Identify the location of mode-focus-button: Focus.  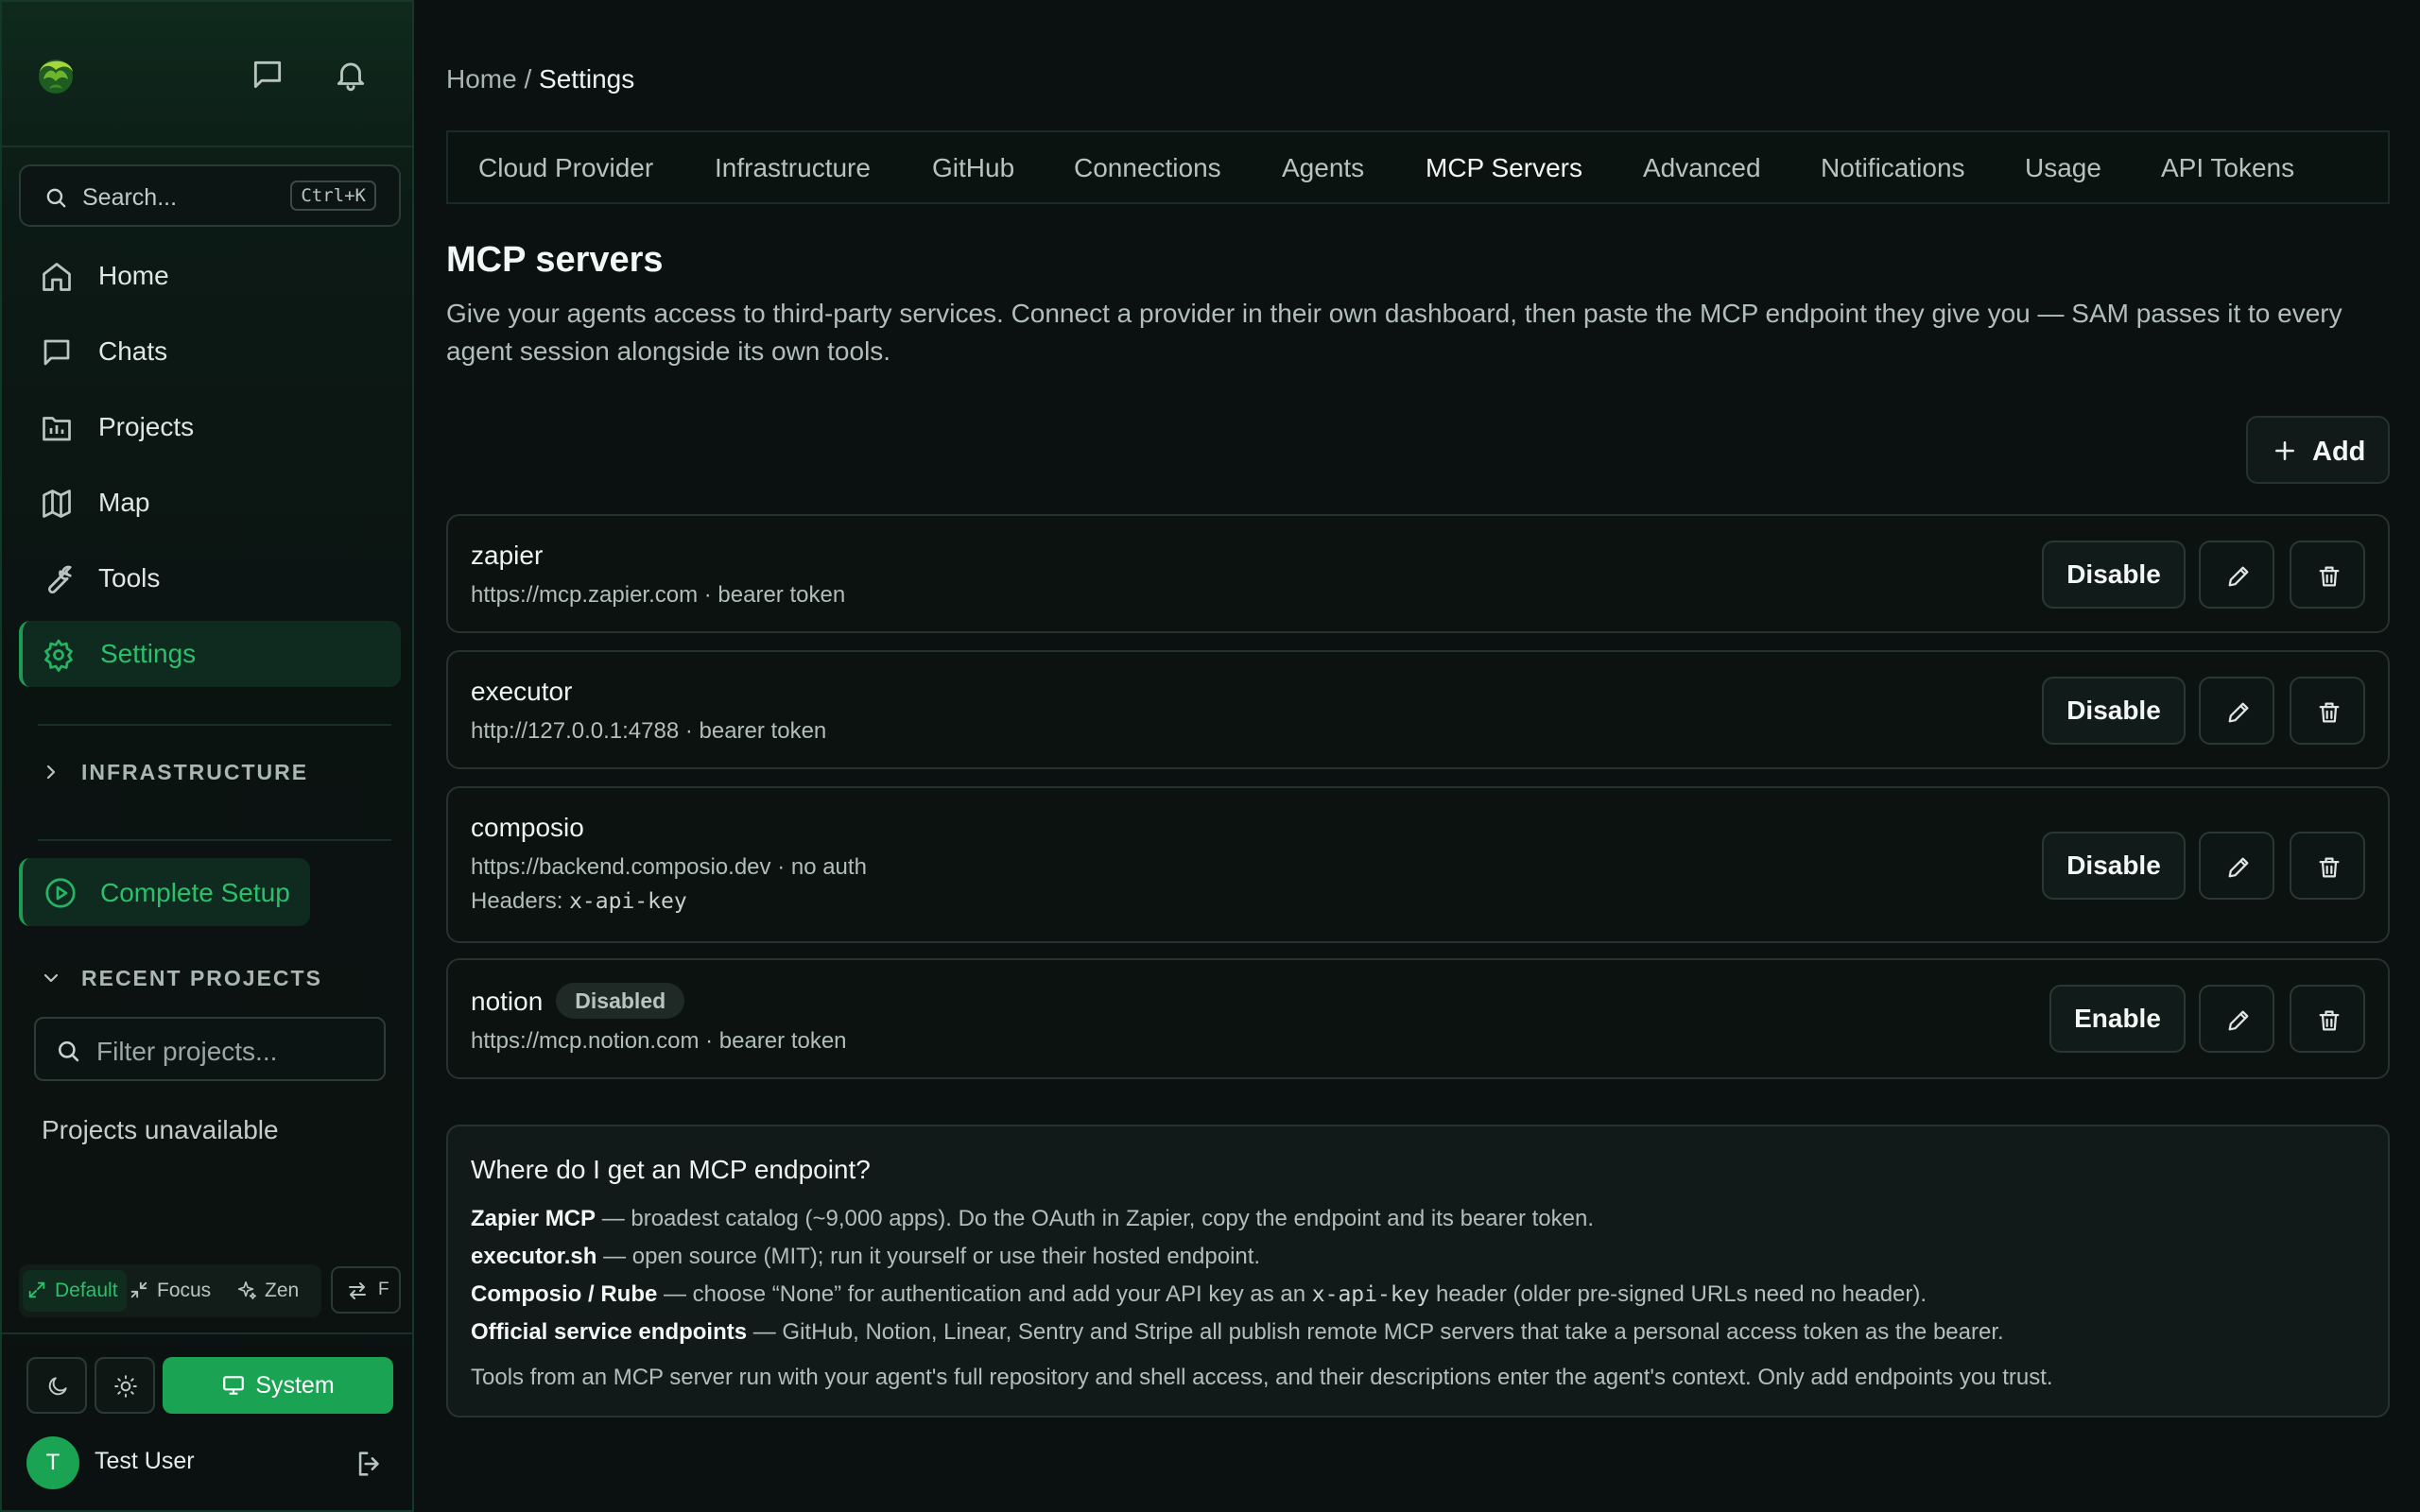
(176, 1291).